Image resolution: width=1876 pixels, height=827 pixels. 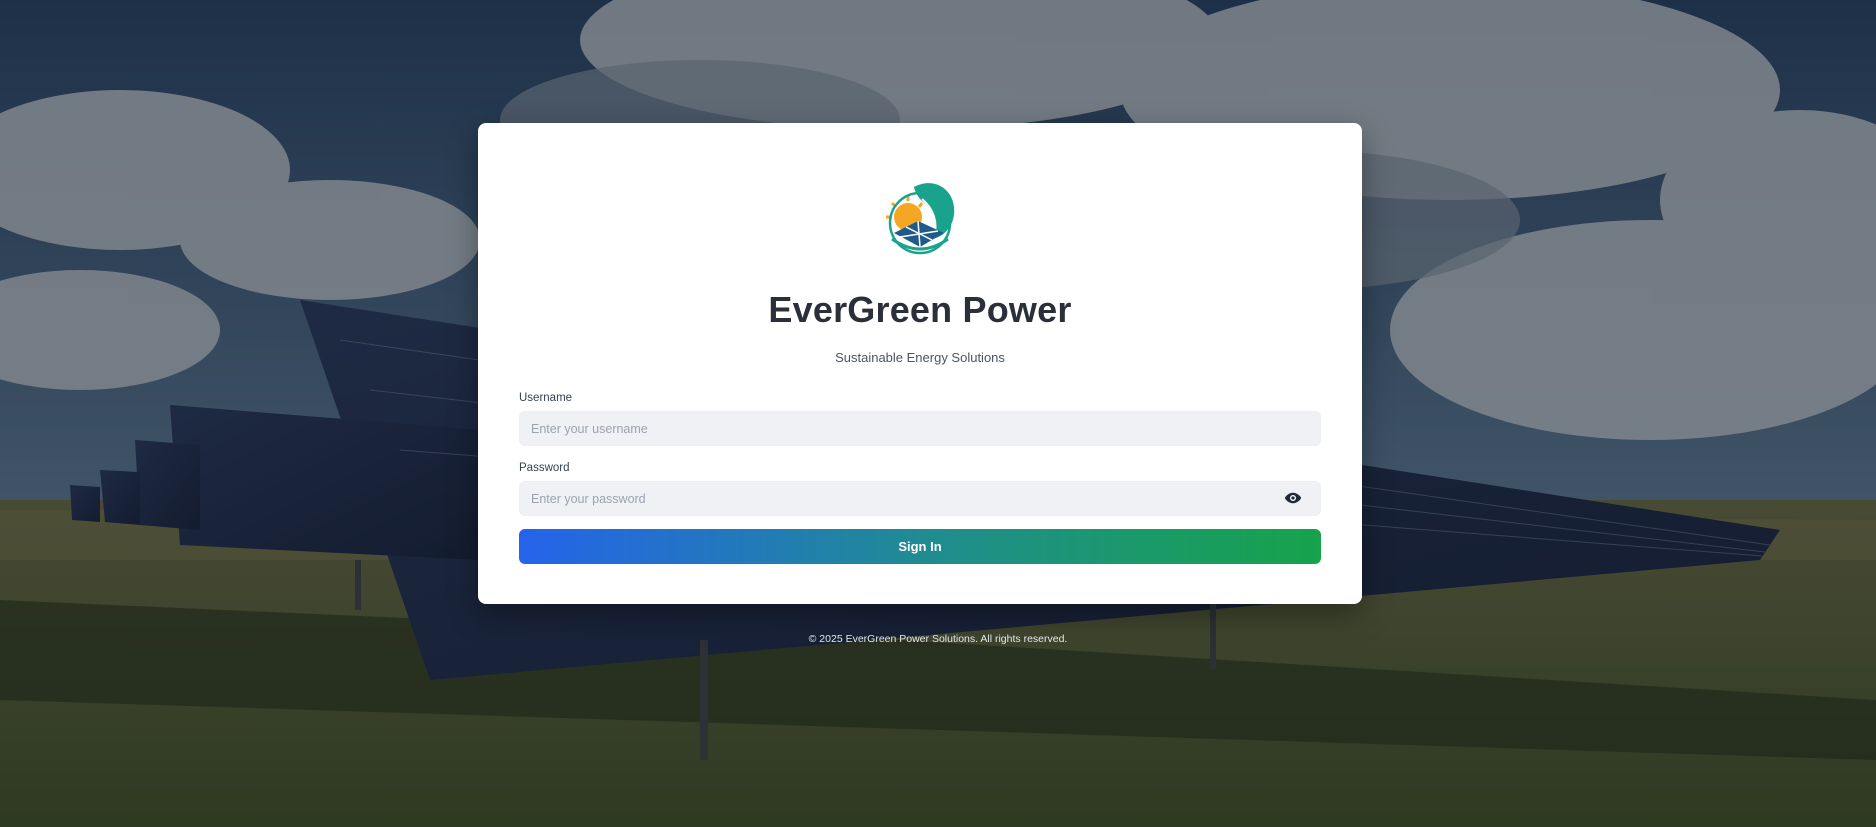 What do you see at coordinates (1293, 498) in the screenshot?
I see `eye-icon` at bounding box center [1293, 498].